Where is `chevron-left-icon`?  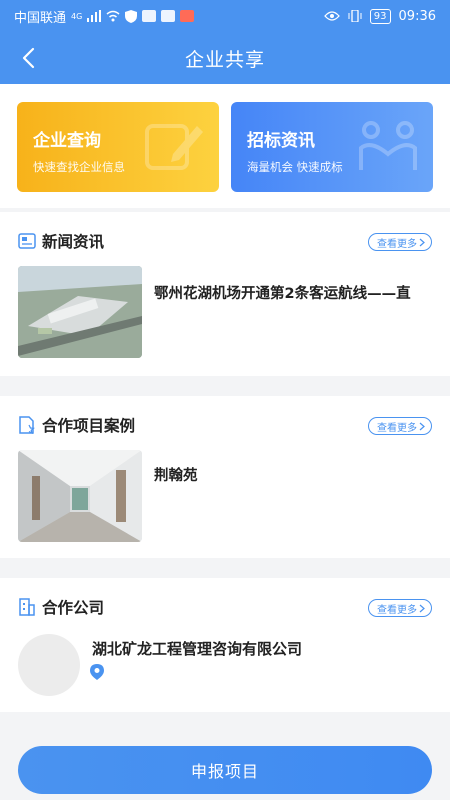 chevron-left-icon is located at coordinates (28, 58).